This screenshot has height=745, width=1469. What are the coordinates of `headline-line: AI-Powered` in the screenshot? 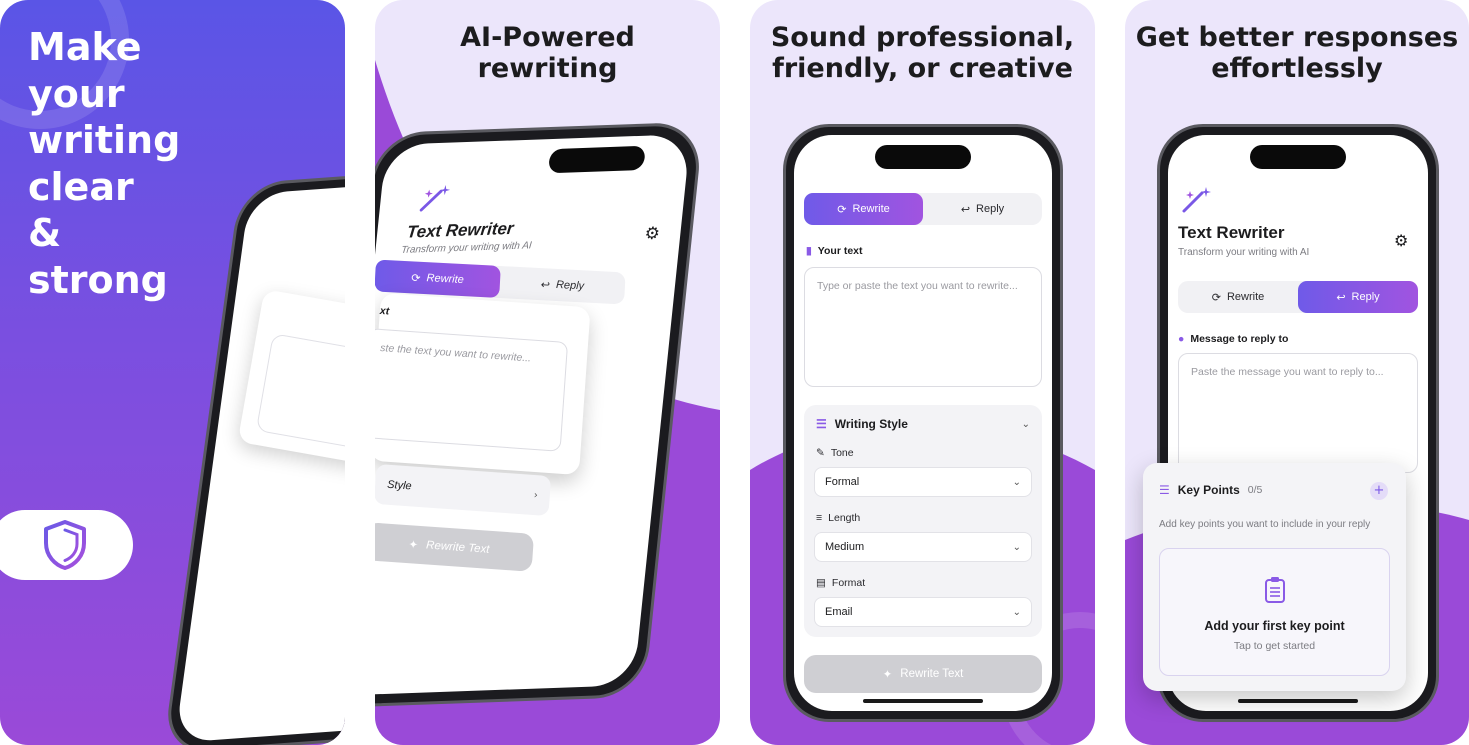 It's located at (547, 37).